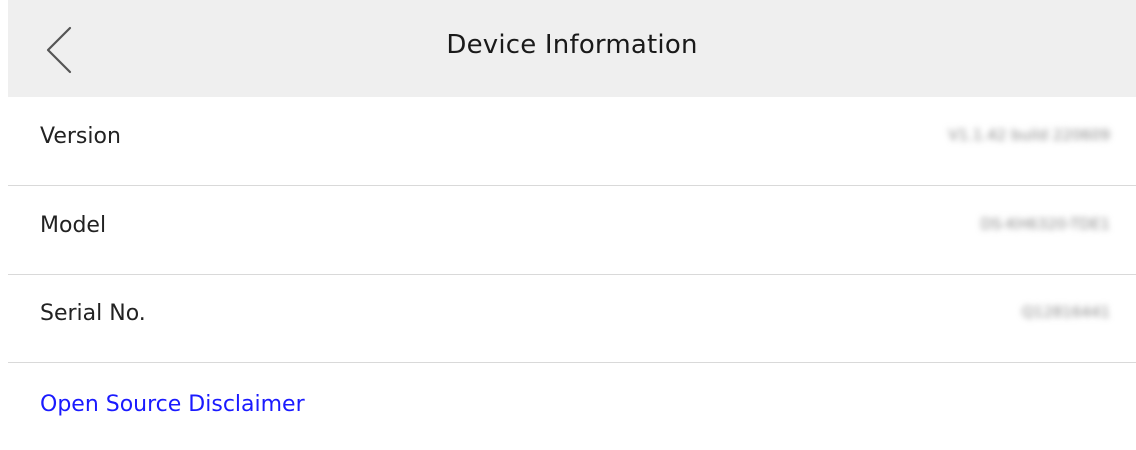 This screenshot has height=450, width=1136. What do you see at coordinates (73, 225) in the screenshot?
I see `model-label: Model` at bounding box center [73, 225].